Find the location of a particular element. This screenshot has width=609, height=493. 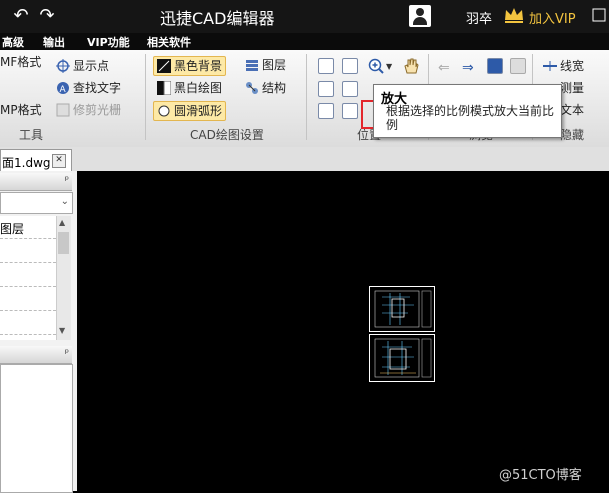

document-tab-bar: 面1.dwg ✕ is located at coordinates (304, 159).